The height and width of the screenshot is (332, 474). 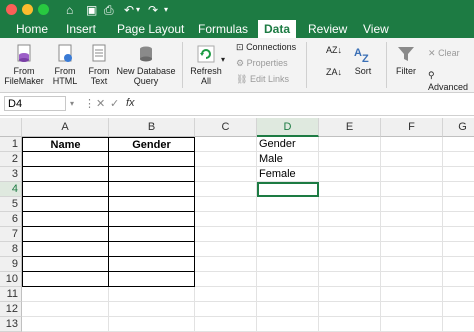 What do you see at coordinates (152, 127) in the screenshot?
I see `column-header-b: B` at bounding box center [152, 127].